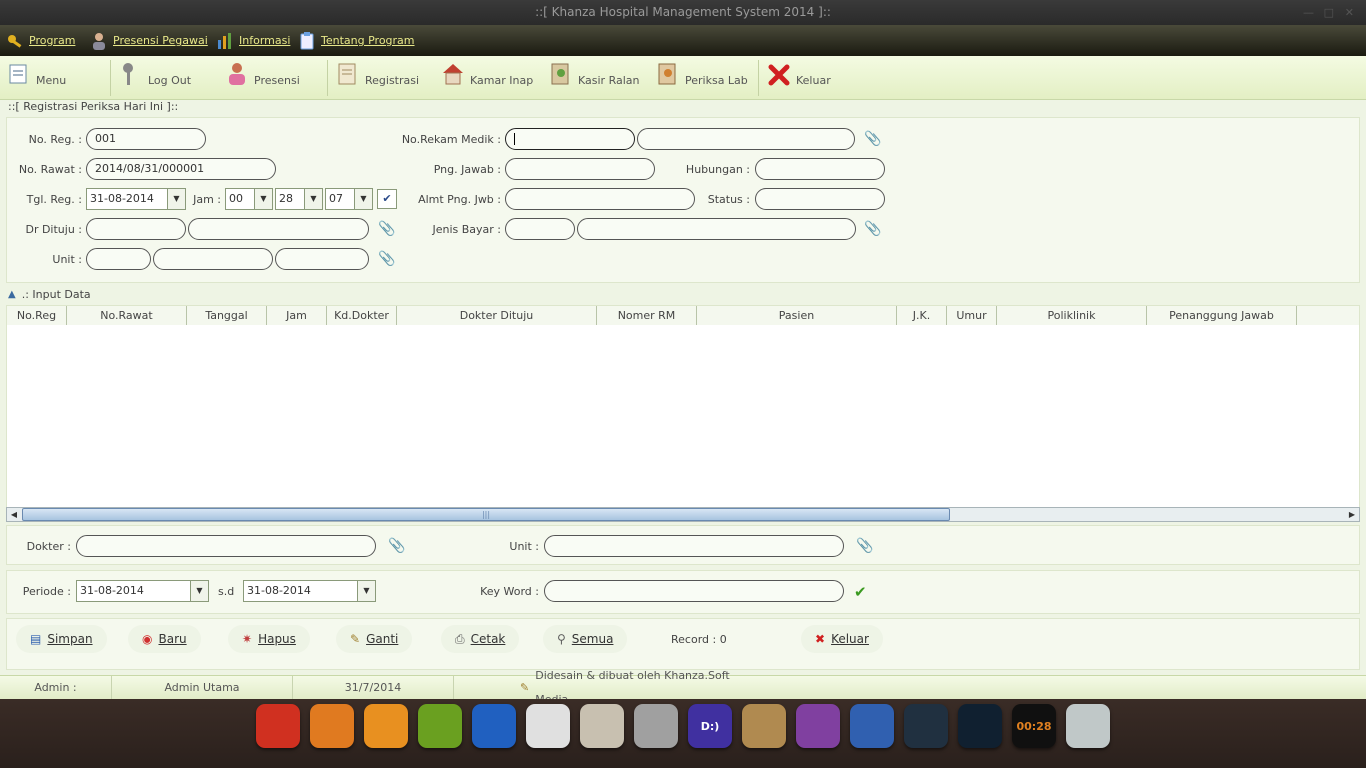  I want to click on rocket-icon, so click(278, 726).